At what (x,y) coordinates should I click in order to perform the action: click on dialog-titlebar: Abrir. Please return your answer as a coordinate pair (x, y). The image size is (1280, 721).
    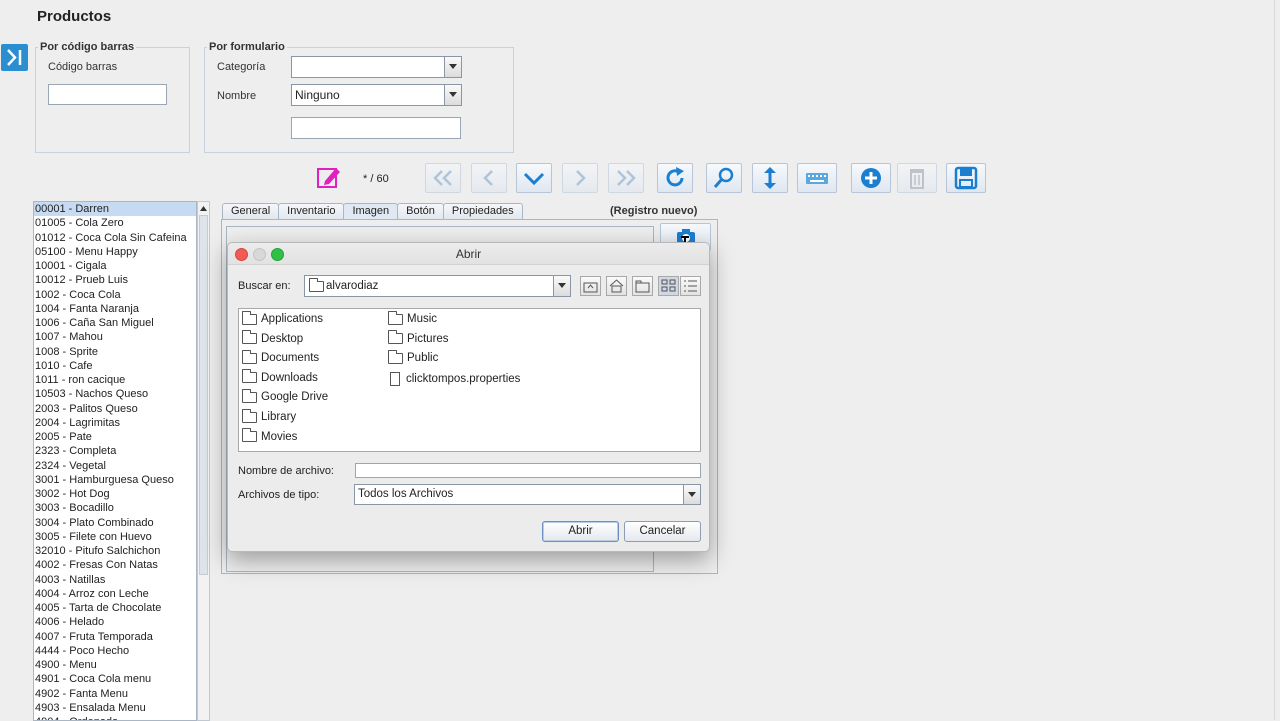
    Looking at the image, I should click on (468, 254).